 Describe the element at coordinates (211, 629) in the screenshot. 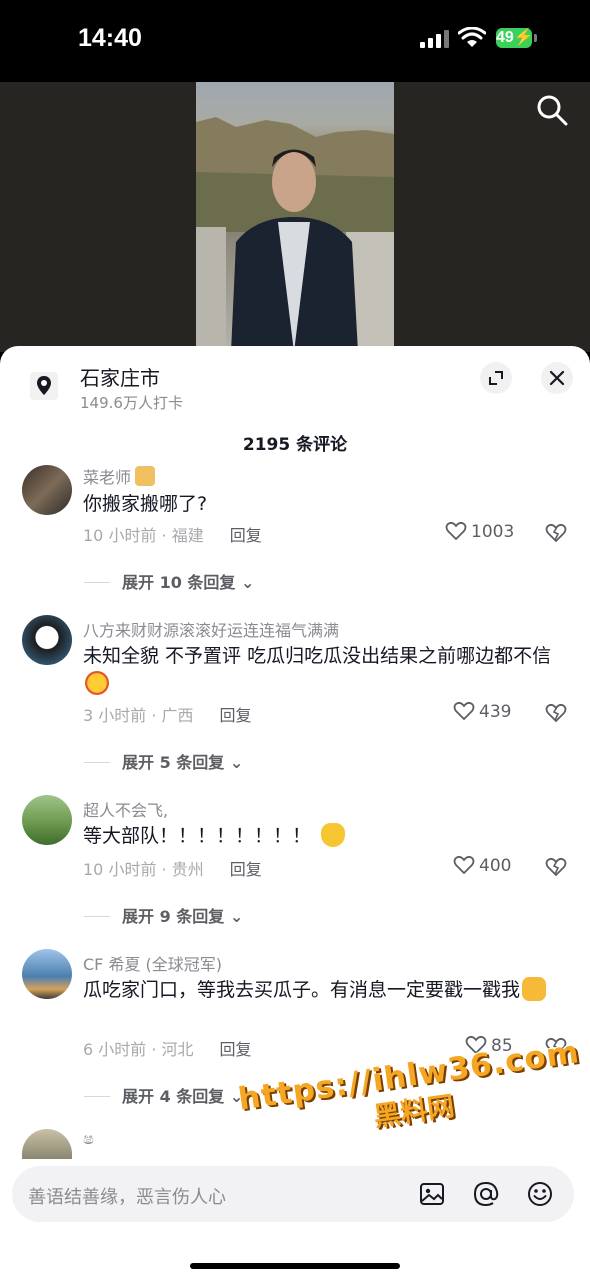

I see `comment-username: 八方来财财源滚滚好运连连福气满满` at that location.